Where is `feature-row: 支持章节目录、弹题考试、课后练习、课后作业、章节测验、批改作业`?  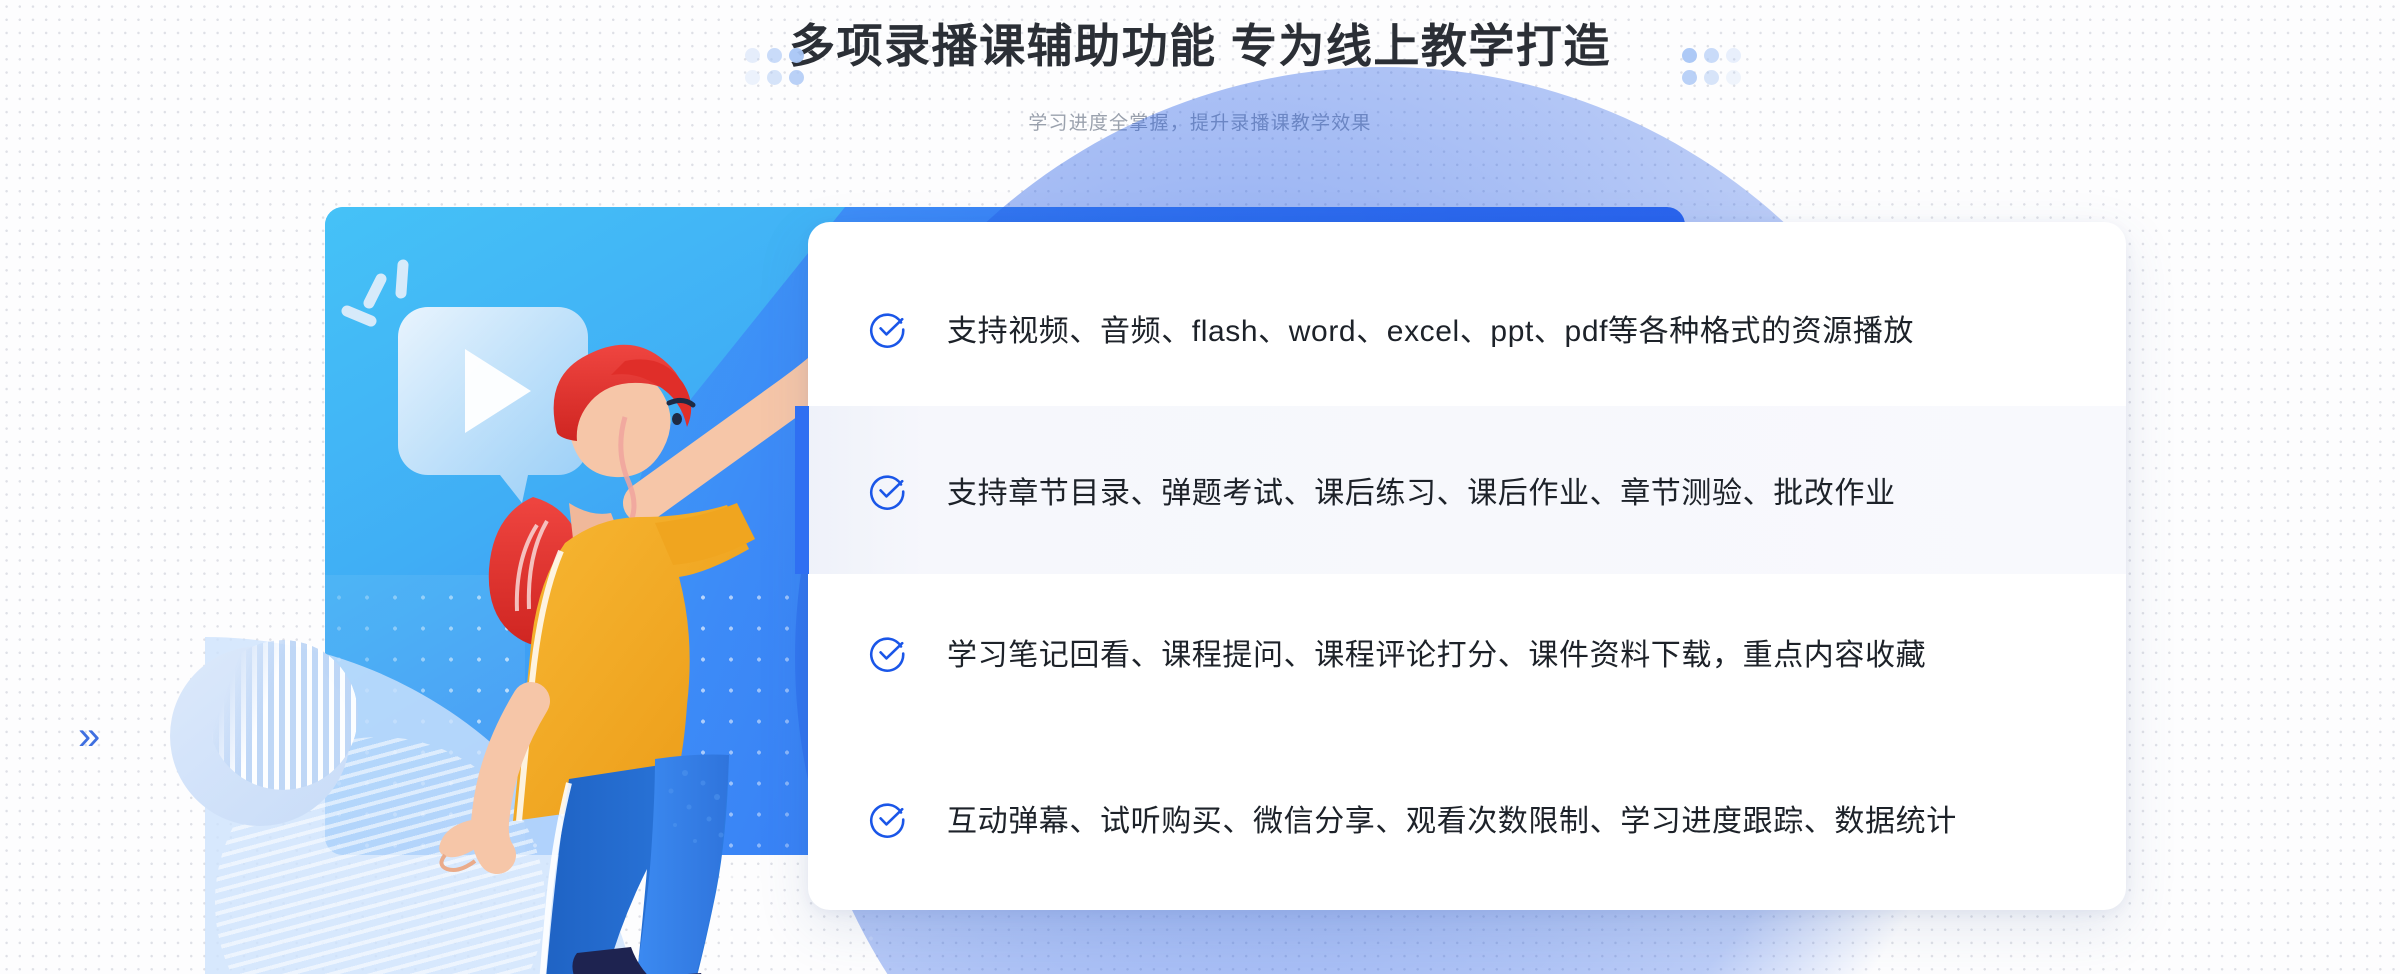 feature-row: 支持章节目录、弹题考试、课后练习、课后作业、章节测验、批改作业 is located at coordinates (1467, 490).